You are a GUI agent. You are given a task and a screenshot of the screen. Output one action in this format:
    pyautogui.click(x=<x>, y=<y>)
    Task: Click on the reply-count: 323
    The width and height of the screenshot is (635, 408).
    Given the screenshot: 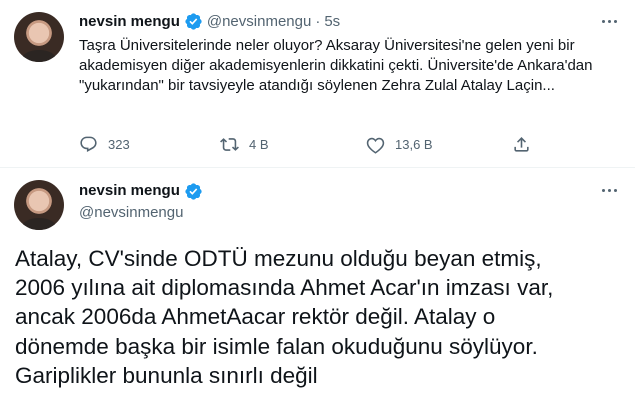 What is the action you would take?
    pyautogui.click(x=119, y=144)
    